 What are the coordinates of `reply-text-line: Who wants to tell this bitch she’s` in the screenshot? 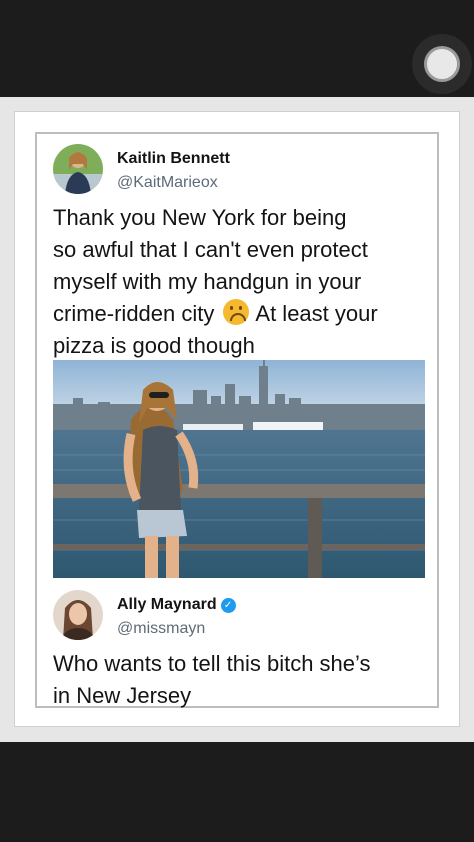 It's located at (212, 663).